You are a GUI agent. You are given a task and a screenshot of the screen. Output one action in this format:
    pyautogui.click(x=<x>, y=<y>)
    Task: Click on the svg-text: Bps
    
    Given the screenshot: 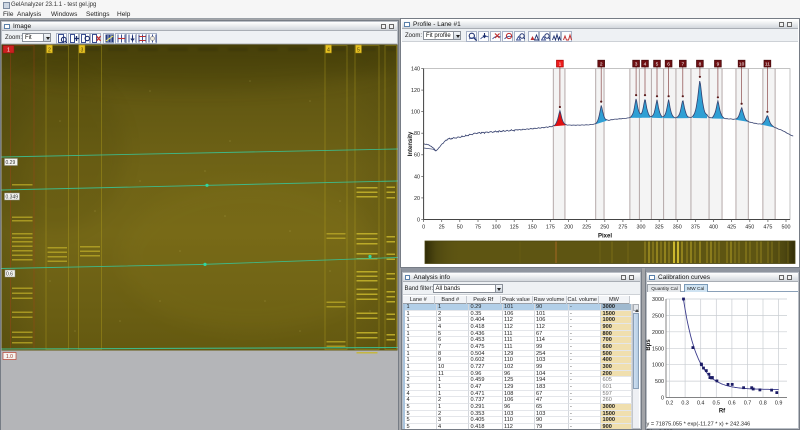 What is the action you would take?
    pyautogui.click(x=649, y=345)
    